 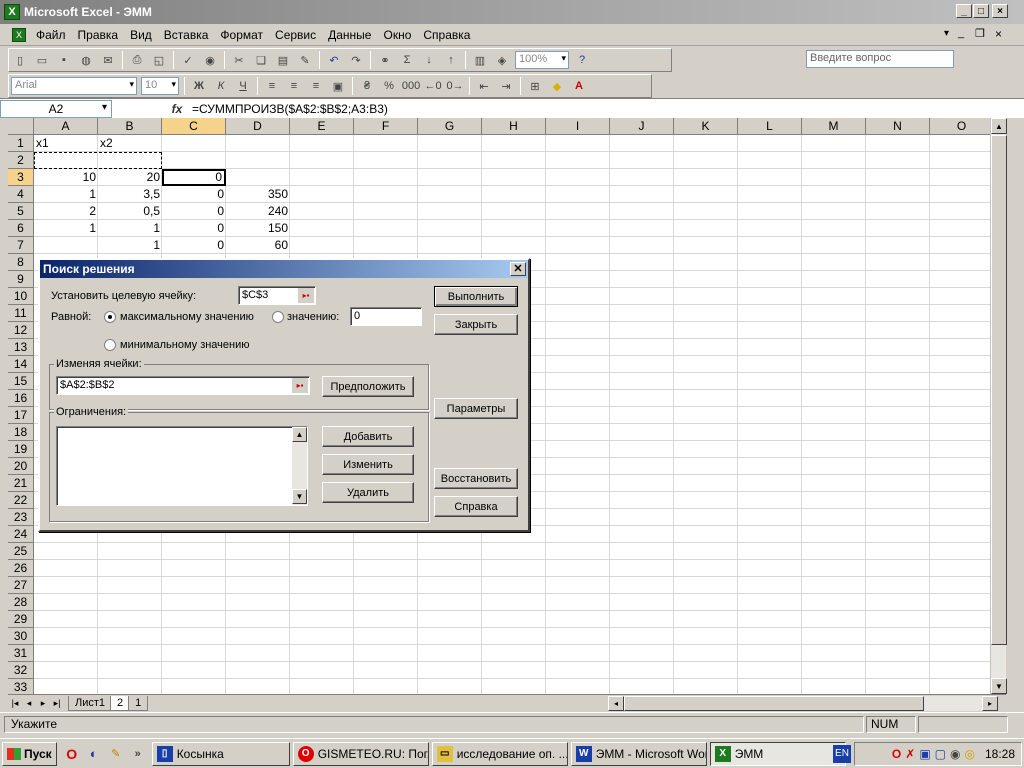 I want to click on close-dialog-button: Закрыть, so click(x=476, y=324).